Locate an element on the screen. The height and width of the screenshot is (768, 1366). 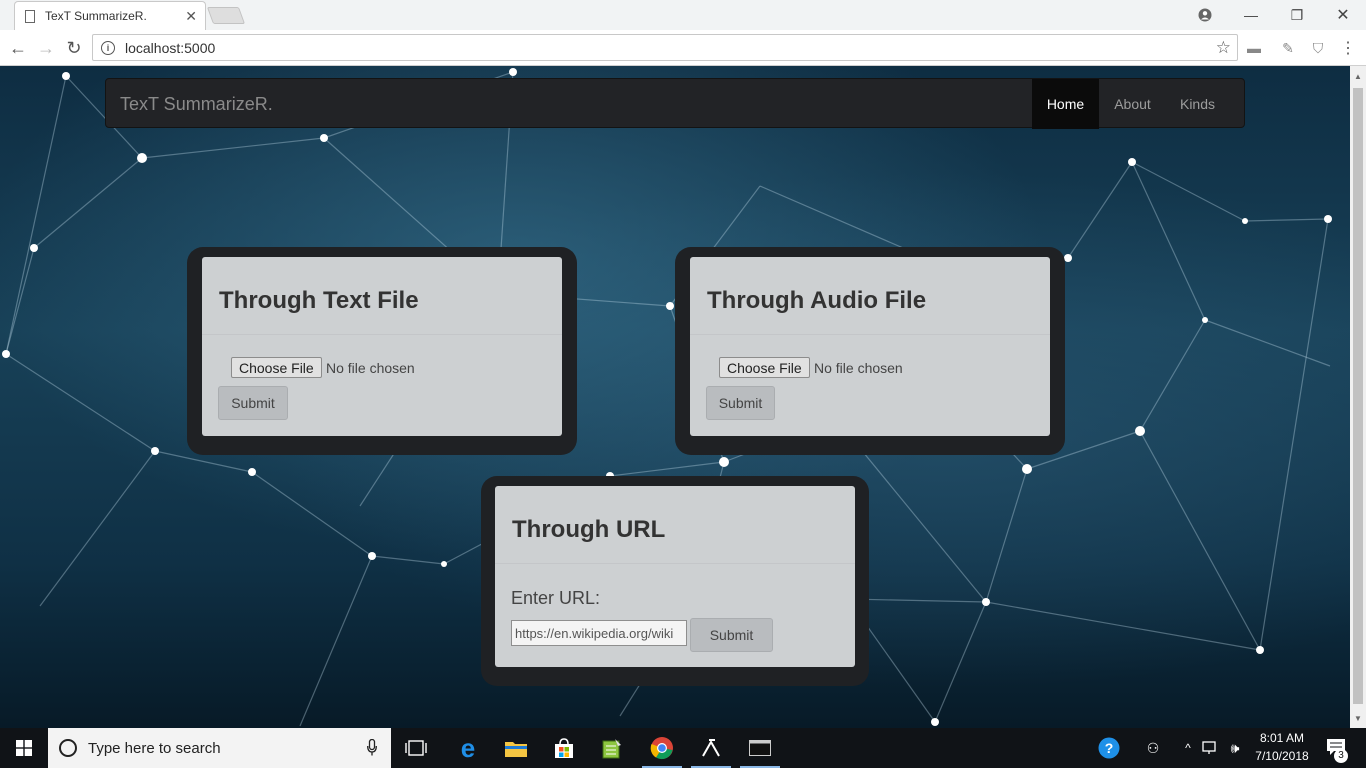
info-icon: i is located at coordinates (108, 47).